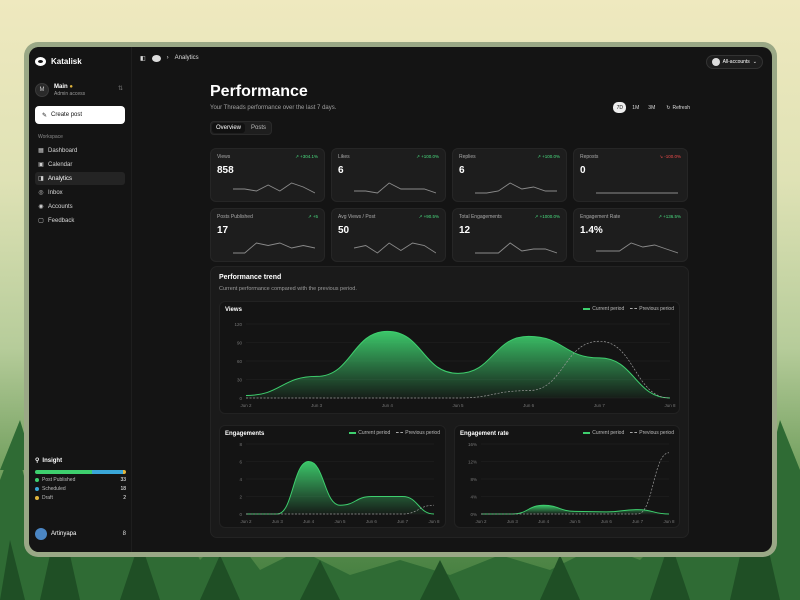 The width and height of the screenshot is (800, 600). Describe the element at coordinates (41, 534) in the screenshot. I see `user-avatar` at that location.